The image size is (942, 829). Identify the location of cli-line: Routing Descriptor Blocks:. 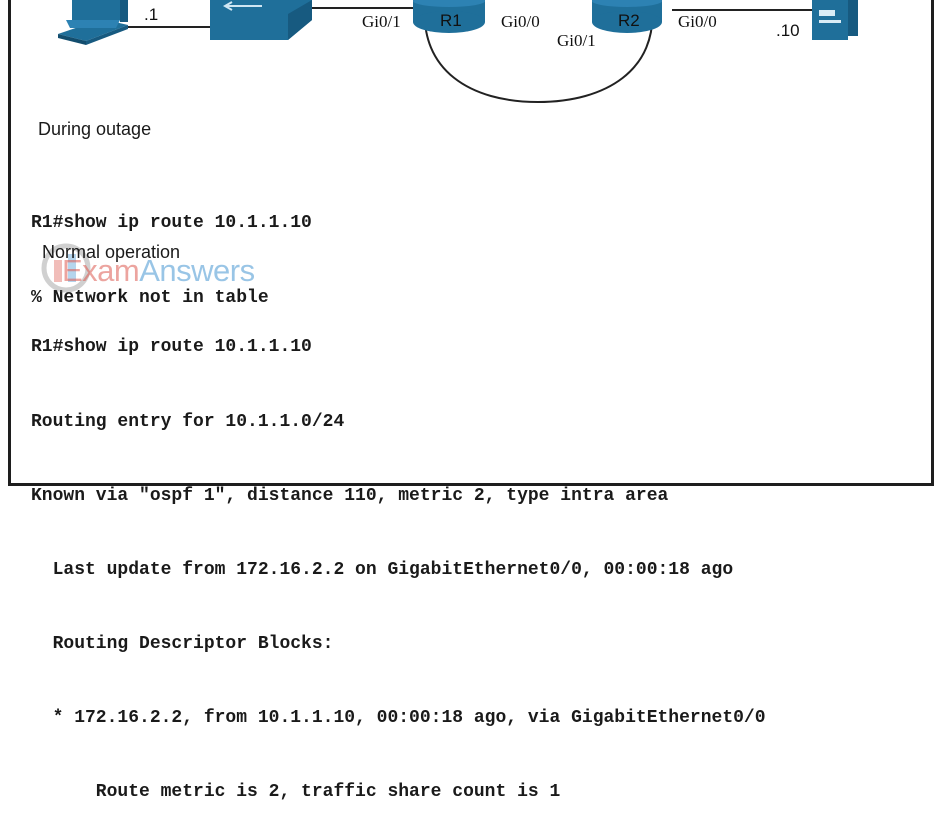
(182, 643).